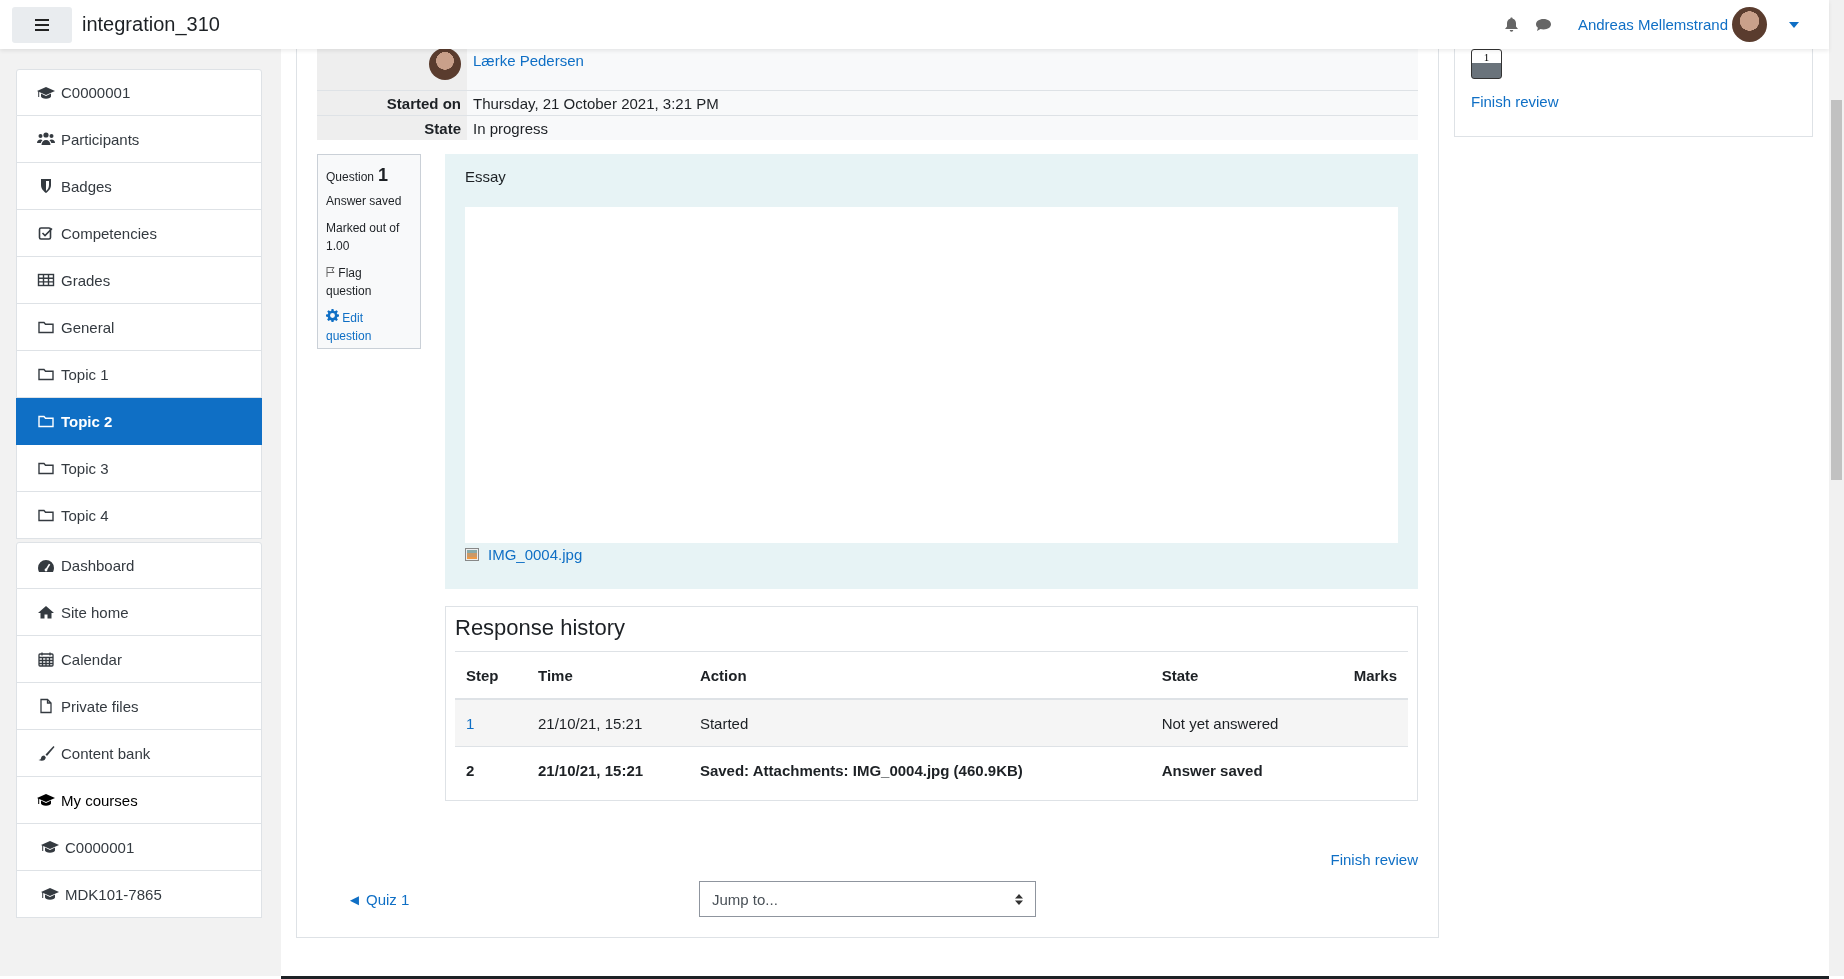  Describe the element at coordinates (861, 770) in the screenshot. I see `table-cell: Saved: Attachments: IMG_0004.jpg (460.9KB)` at that location.